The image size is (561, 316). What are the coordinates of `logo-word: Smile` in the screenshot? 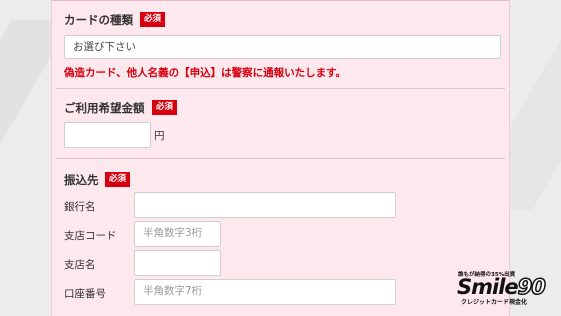 It's located at (488, 287).